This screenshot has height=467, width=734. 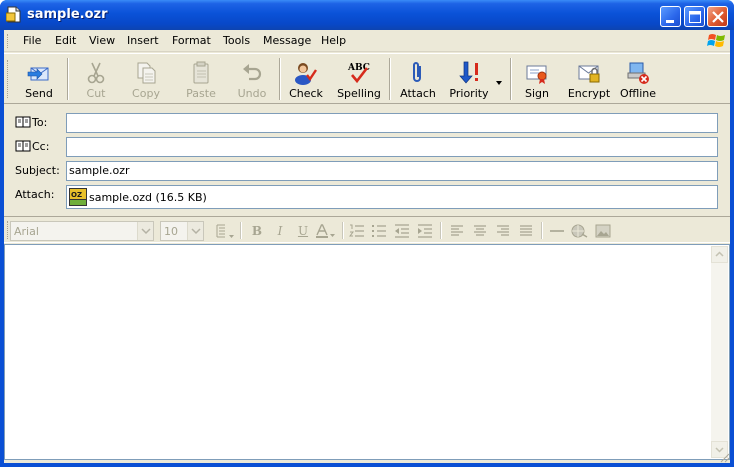 I want to click on to-field, so click(x=392, y=123).